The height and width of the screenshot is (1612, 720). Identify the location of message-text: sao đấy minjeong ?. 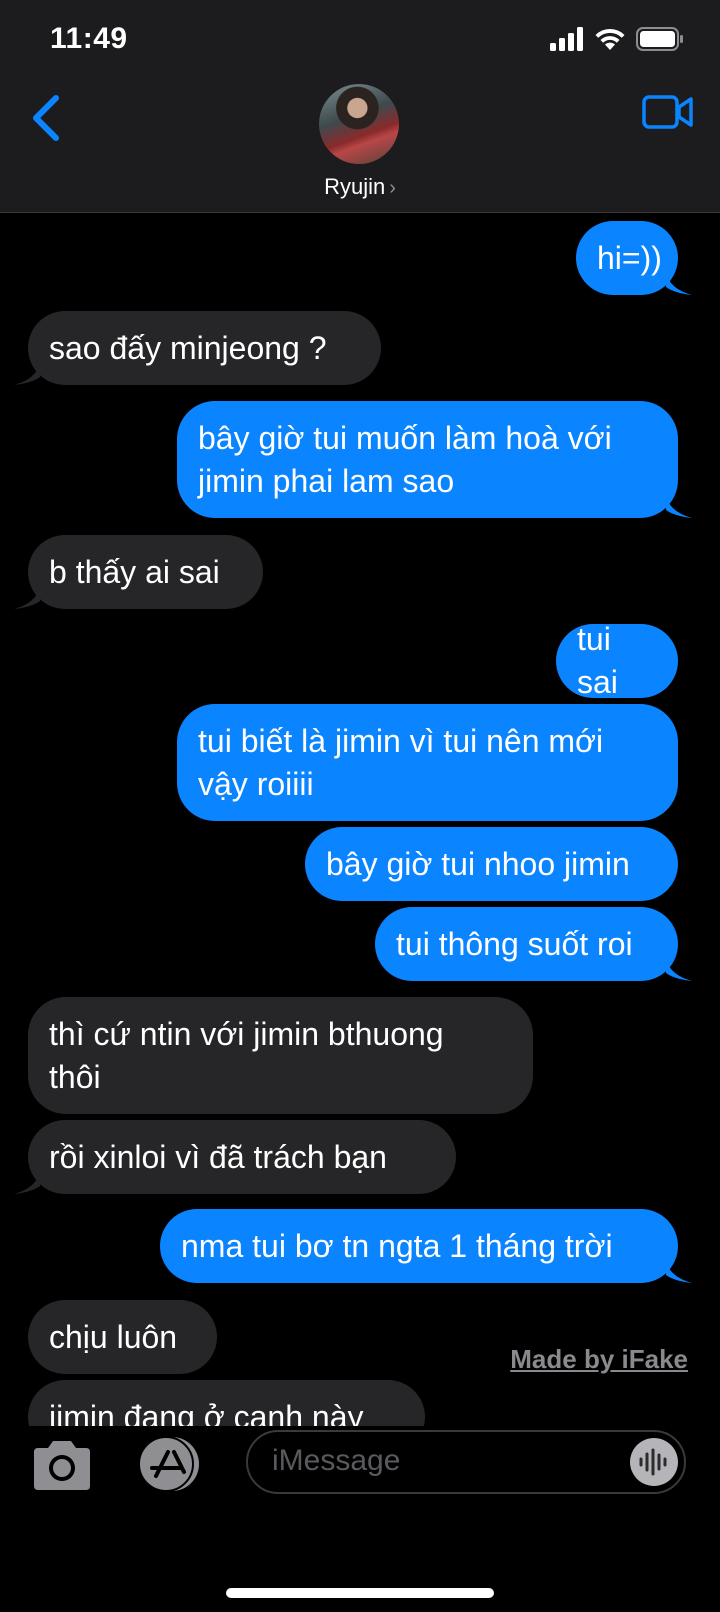
(188, 347).